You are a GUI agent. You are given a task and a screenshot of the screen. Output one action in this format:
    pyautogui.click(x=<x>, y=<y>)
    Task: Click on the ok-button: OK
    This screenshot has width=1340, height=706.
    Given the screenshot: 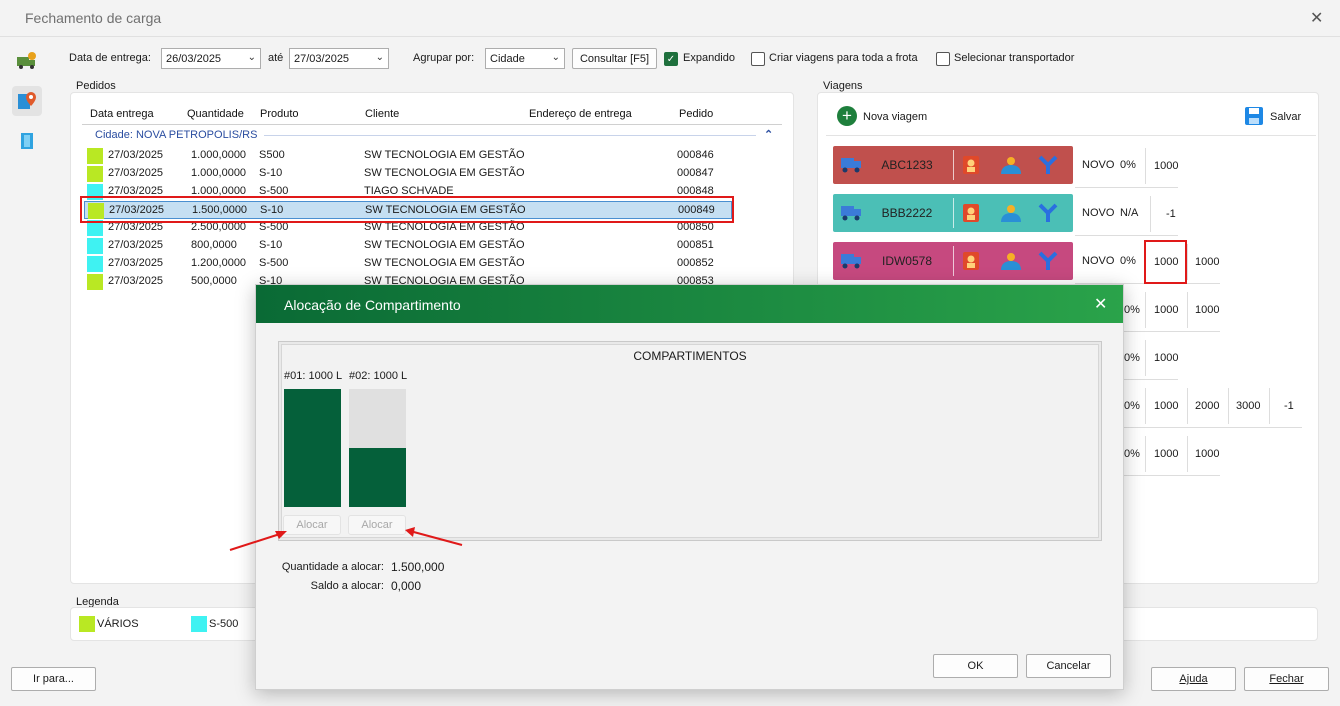 What is the action you would take?
    pyautogui.click(x=975, y=666)
    